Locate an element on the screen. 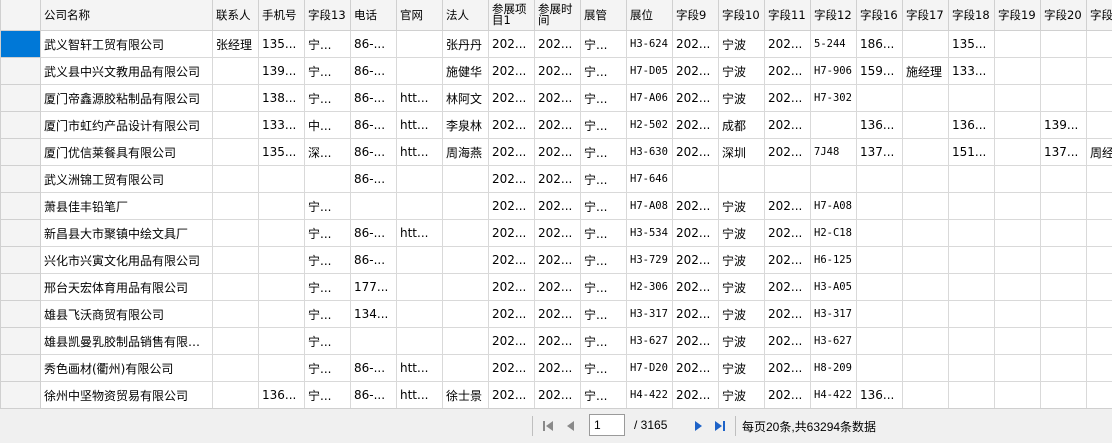  header-corner is located at coordinates (21, 15).